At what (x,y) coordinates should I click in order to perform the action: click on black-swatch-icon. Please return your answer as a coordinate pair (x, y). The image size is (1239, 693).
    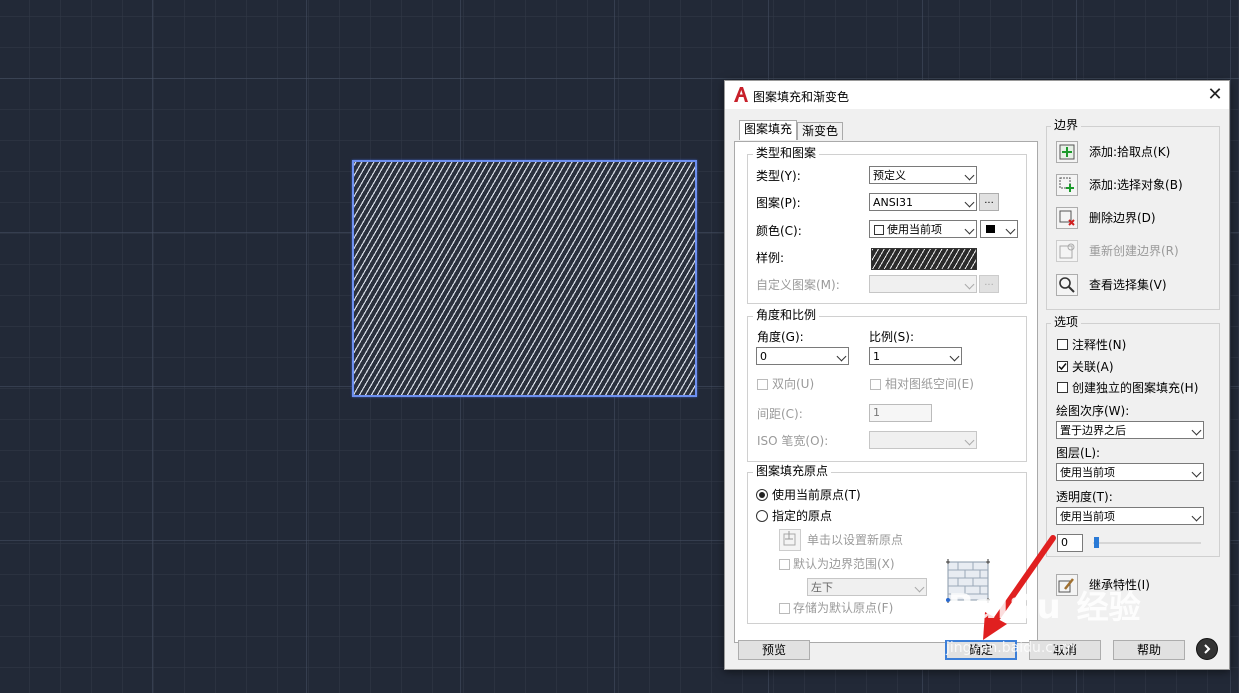
    Looking at the image, I should click on (990, 229).